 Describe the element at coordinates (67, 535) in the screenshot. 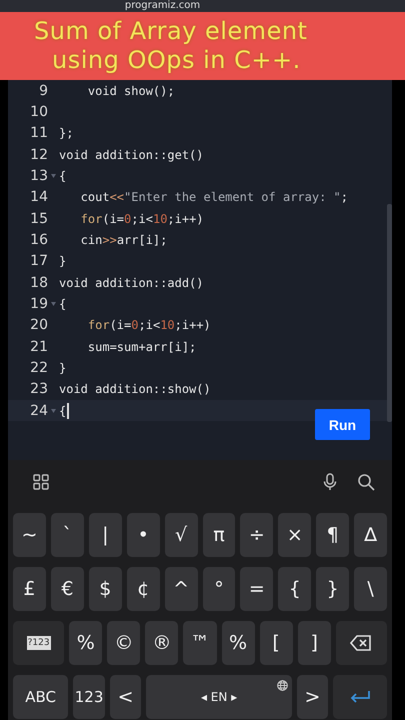

I see `keyboard-key: `` at that location.